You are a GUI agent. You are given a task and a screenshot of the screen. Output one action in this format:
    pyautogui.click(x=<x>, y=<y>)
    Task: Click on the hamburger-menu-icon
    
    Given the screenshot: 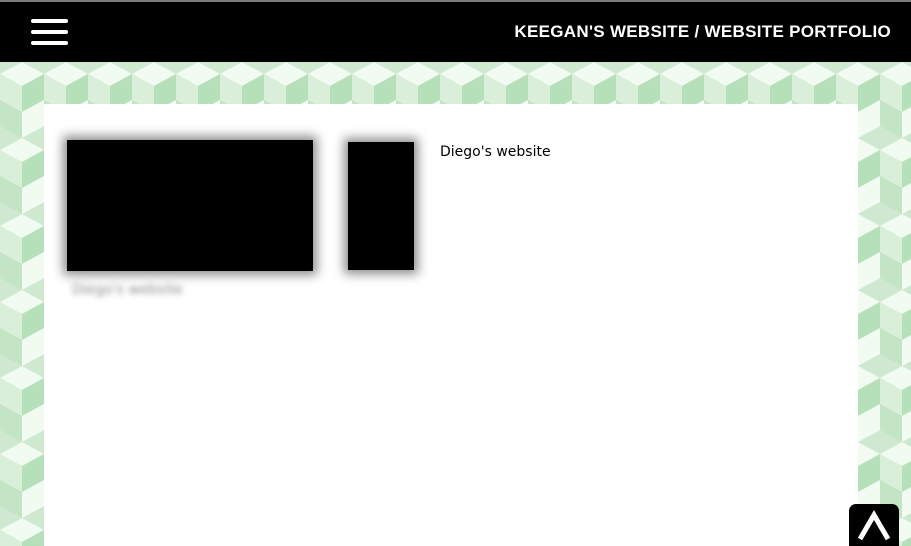 What is the action you would take?
    pyautogui.click(x=50, y=33)
    